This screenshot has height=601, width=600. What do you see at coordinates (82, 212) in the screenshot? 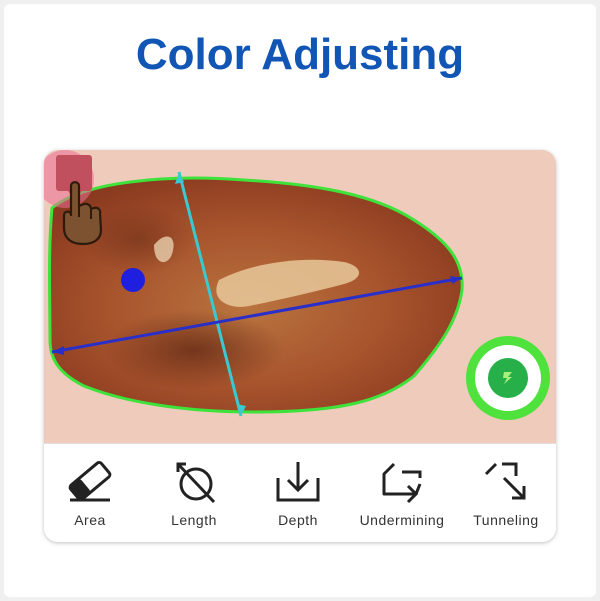
I see `pointing-hand-icon` at bounding box center [82, 212].